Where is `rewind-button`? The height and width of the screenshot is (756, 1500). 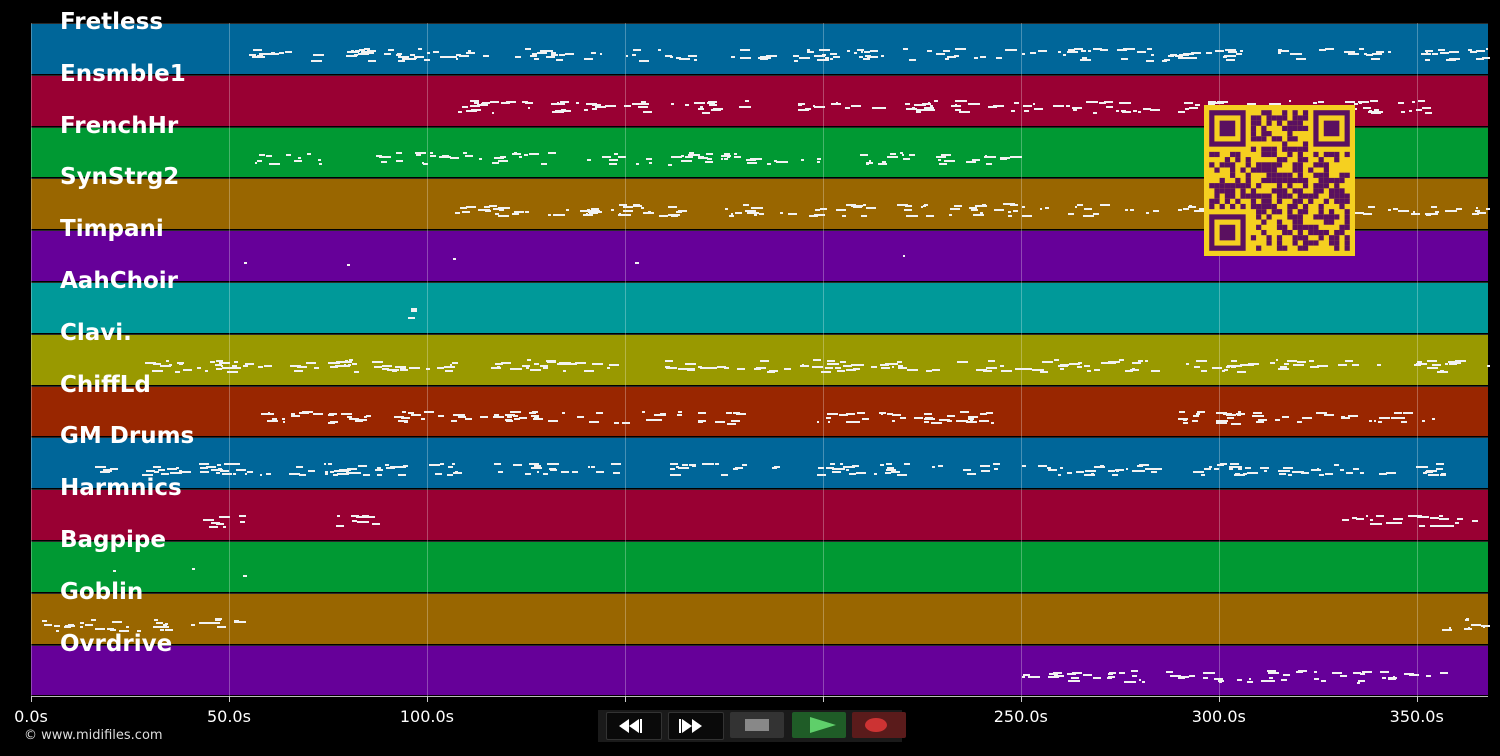
rewind-button is located at coordinates (634, 726).